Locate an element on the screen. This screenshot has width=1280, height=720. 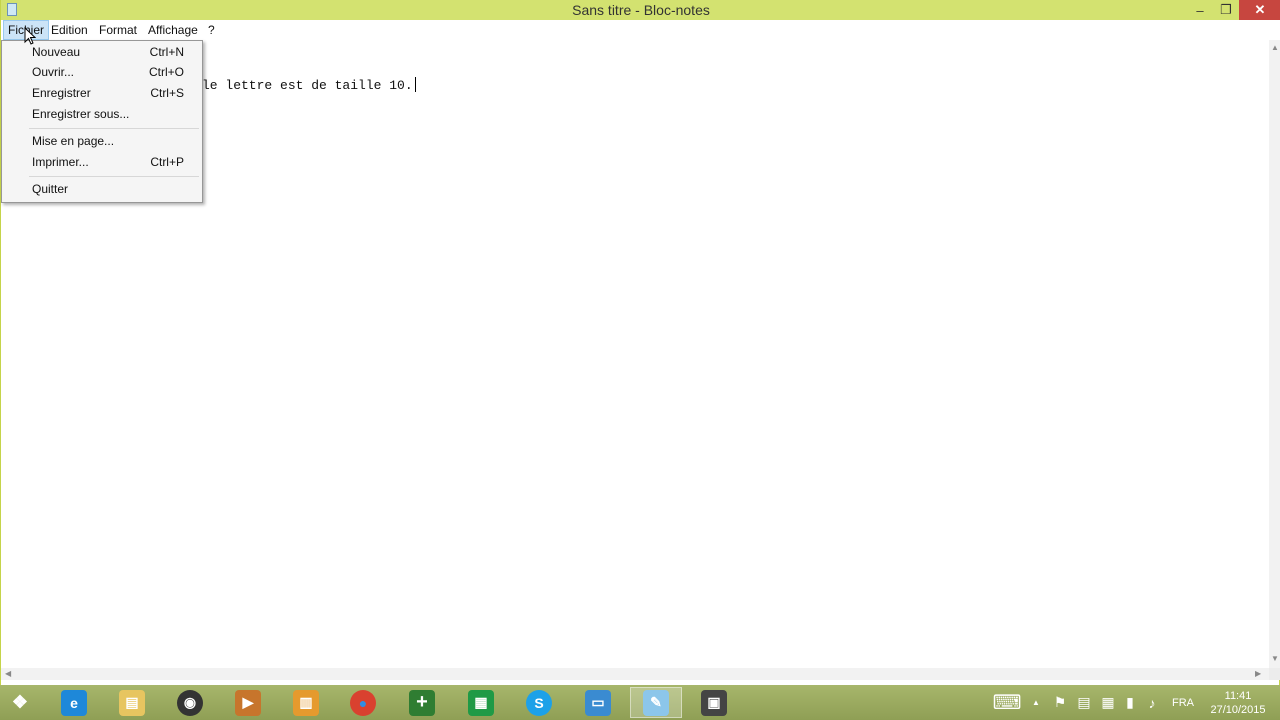
menu-item-quitter: Quitter is located at coordinates (102, 189).